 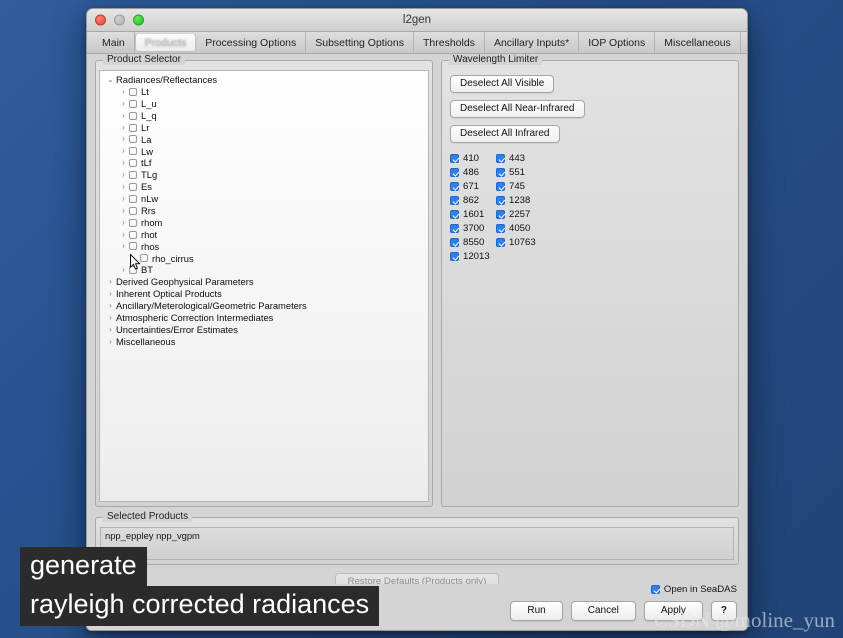 I want to click on tab-main: Main, so click(x=114, y=42).